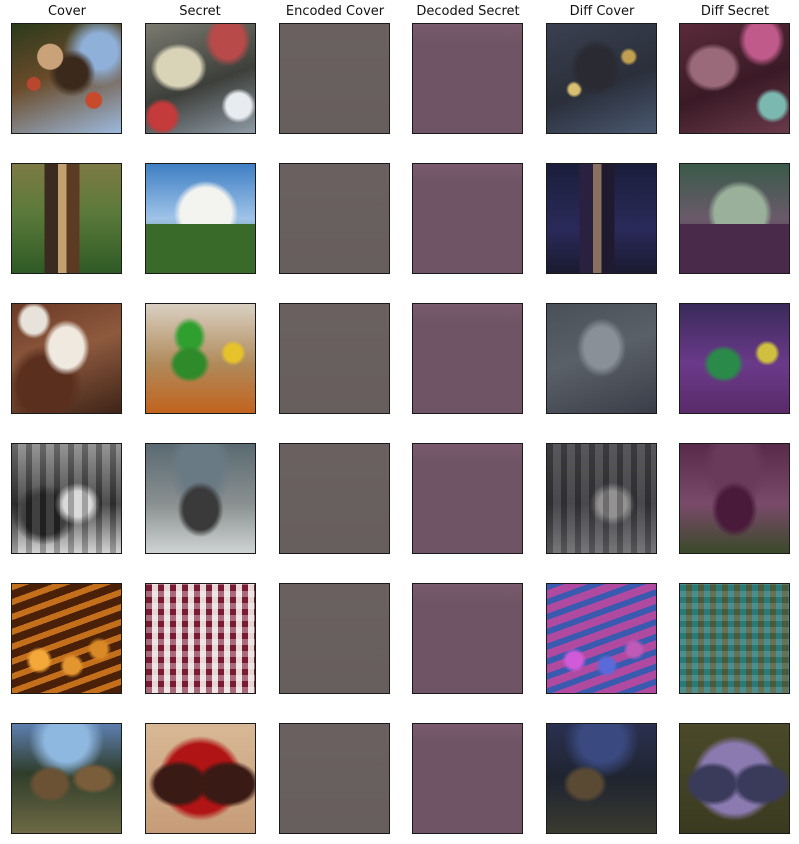 The width and height of the screenshot is (799, 844). I want to click on column-title-cover: Cover, so click(67, 11).